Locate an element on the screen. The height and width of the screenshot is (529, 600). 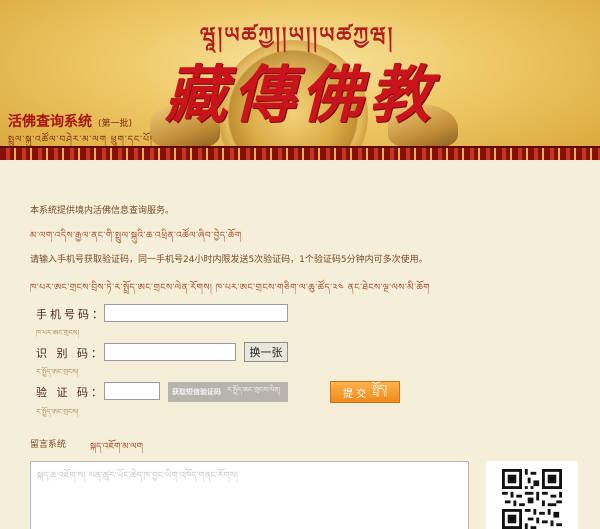
verify-code-input is located at coordinates (132, 391).